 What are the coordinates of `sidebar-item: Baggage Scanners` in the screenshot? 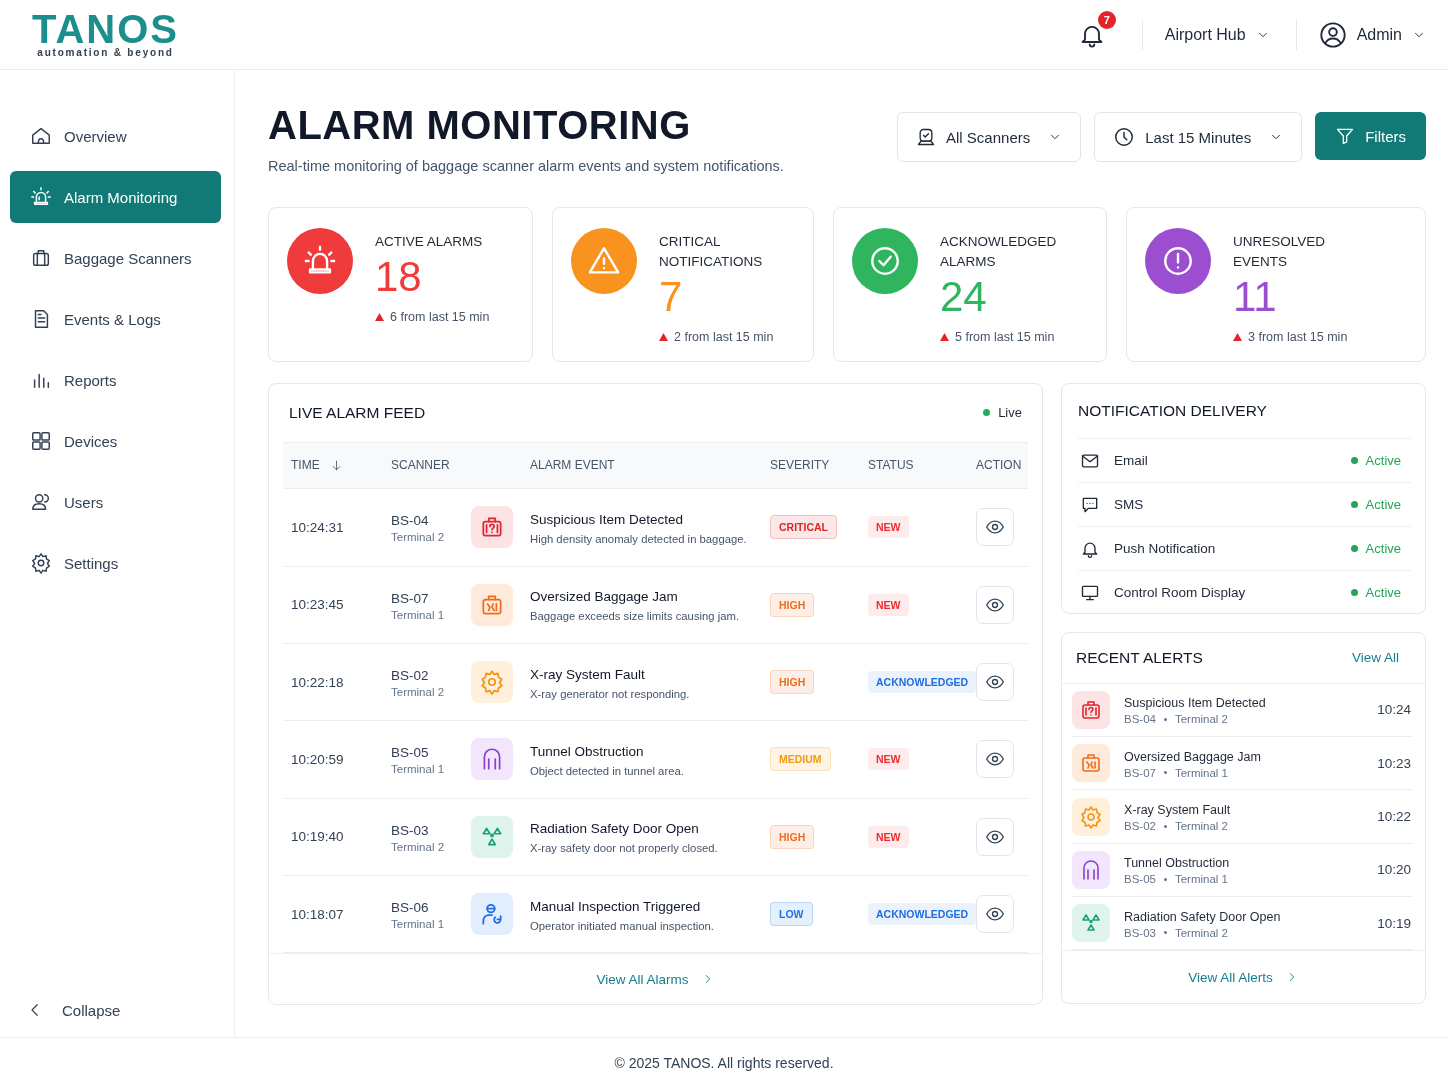 It's located at (115, 258).